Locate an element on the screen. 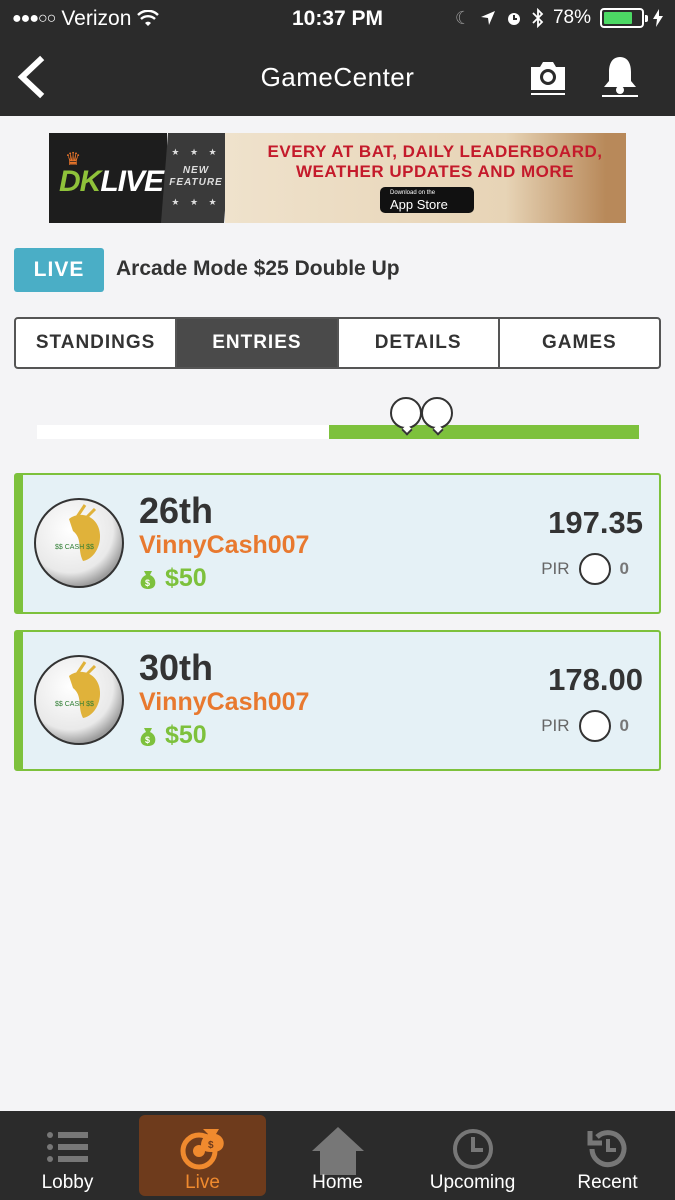 Image resolution: width=675 pixels, height=1200 pixels. history-icon is located at coordinates (606, 1149).